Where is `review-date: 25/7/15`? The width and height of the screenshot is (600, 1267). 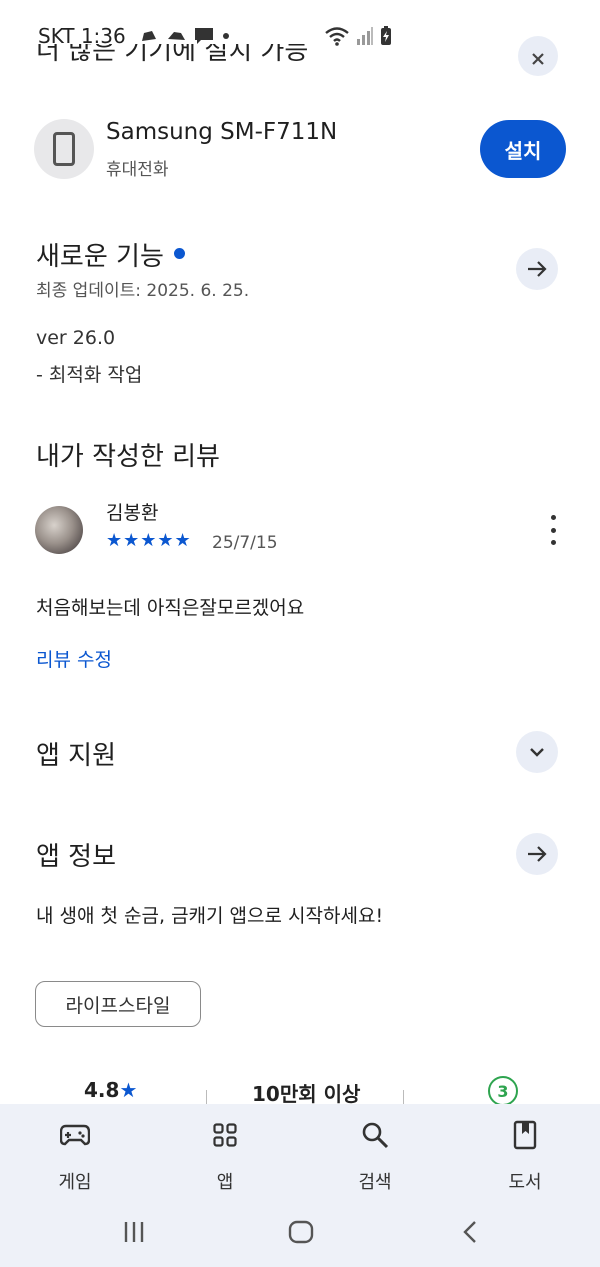
review-date: 25/7/15 is located at coordinates (245, 543).